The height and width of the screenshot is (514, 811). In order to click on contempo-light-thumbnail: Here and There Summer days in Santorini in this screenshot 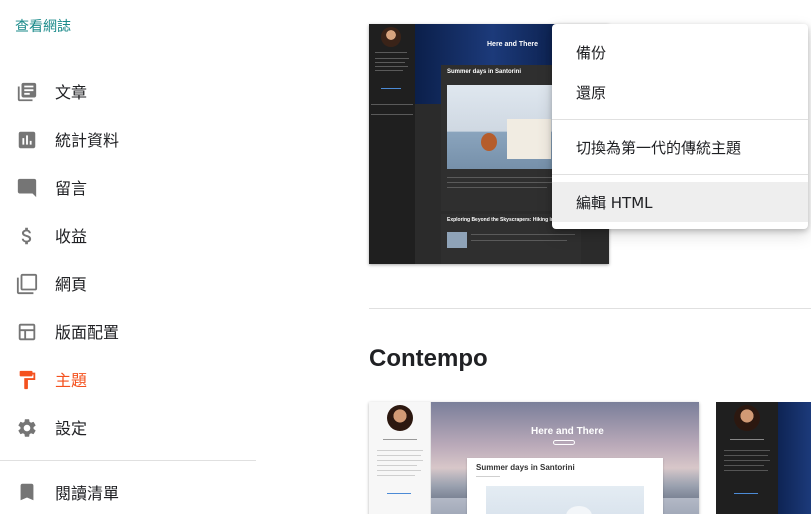, I will do `click(534, 458)`.